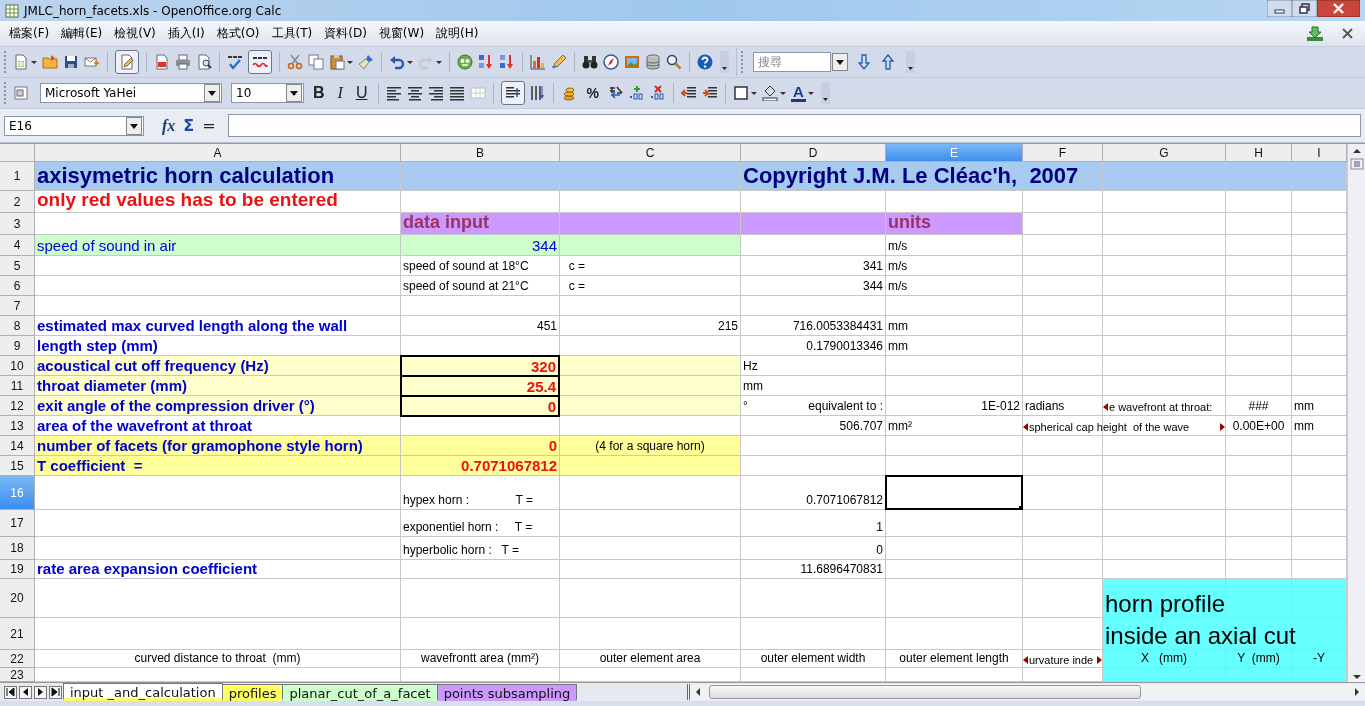 This screenshot has width=1365, height=706. What do you see at coordinates (1356, 164) in the screenshot?
I see `split-handle-icon` at bounding box center [1356, 164].